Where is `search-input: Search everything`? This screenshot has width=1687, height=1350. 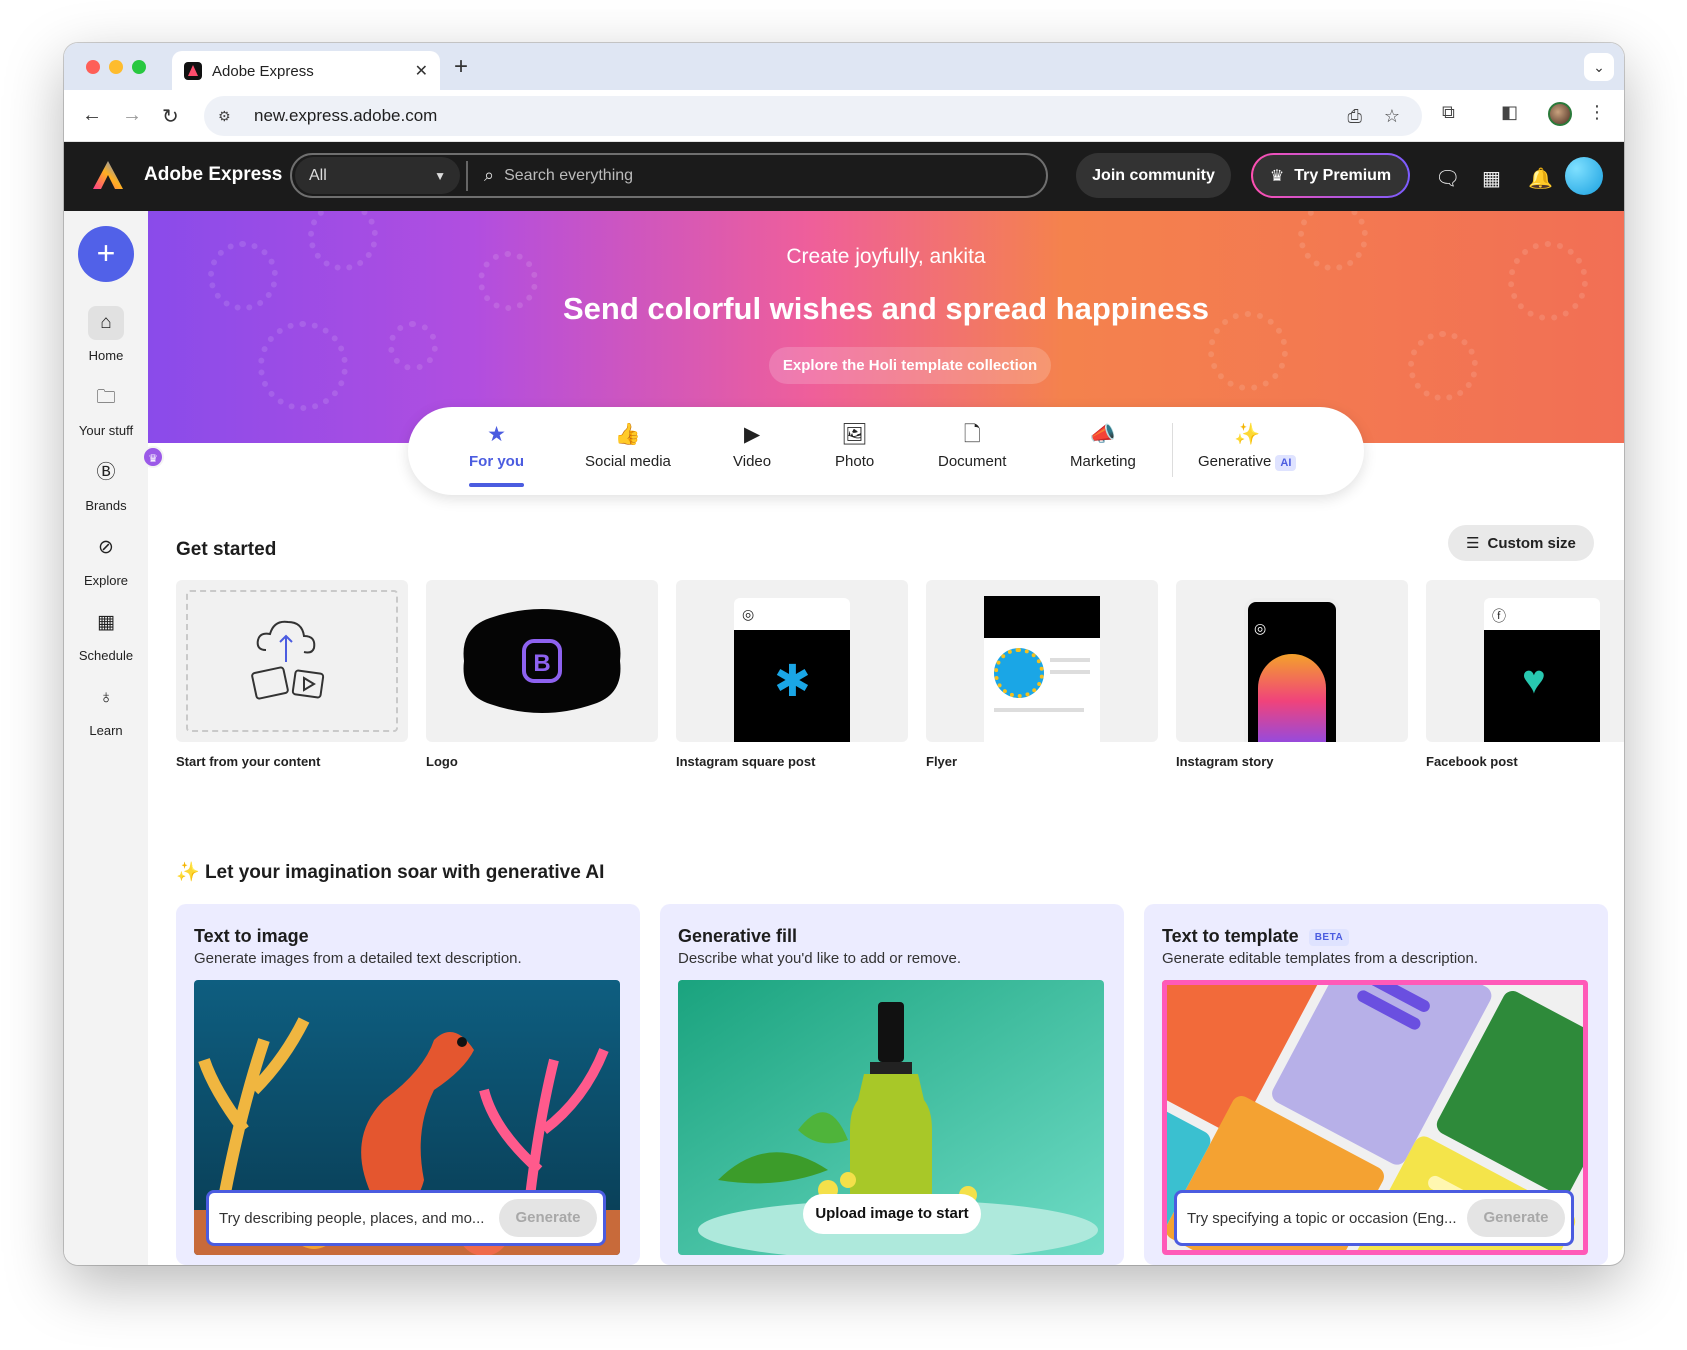 search-input: Search everything is located at coordinates (568, 176).